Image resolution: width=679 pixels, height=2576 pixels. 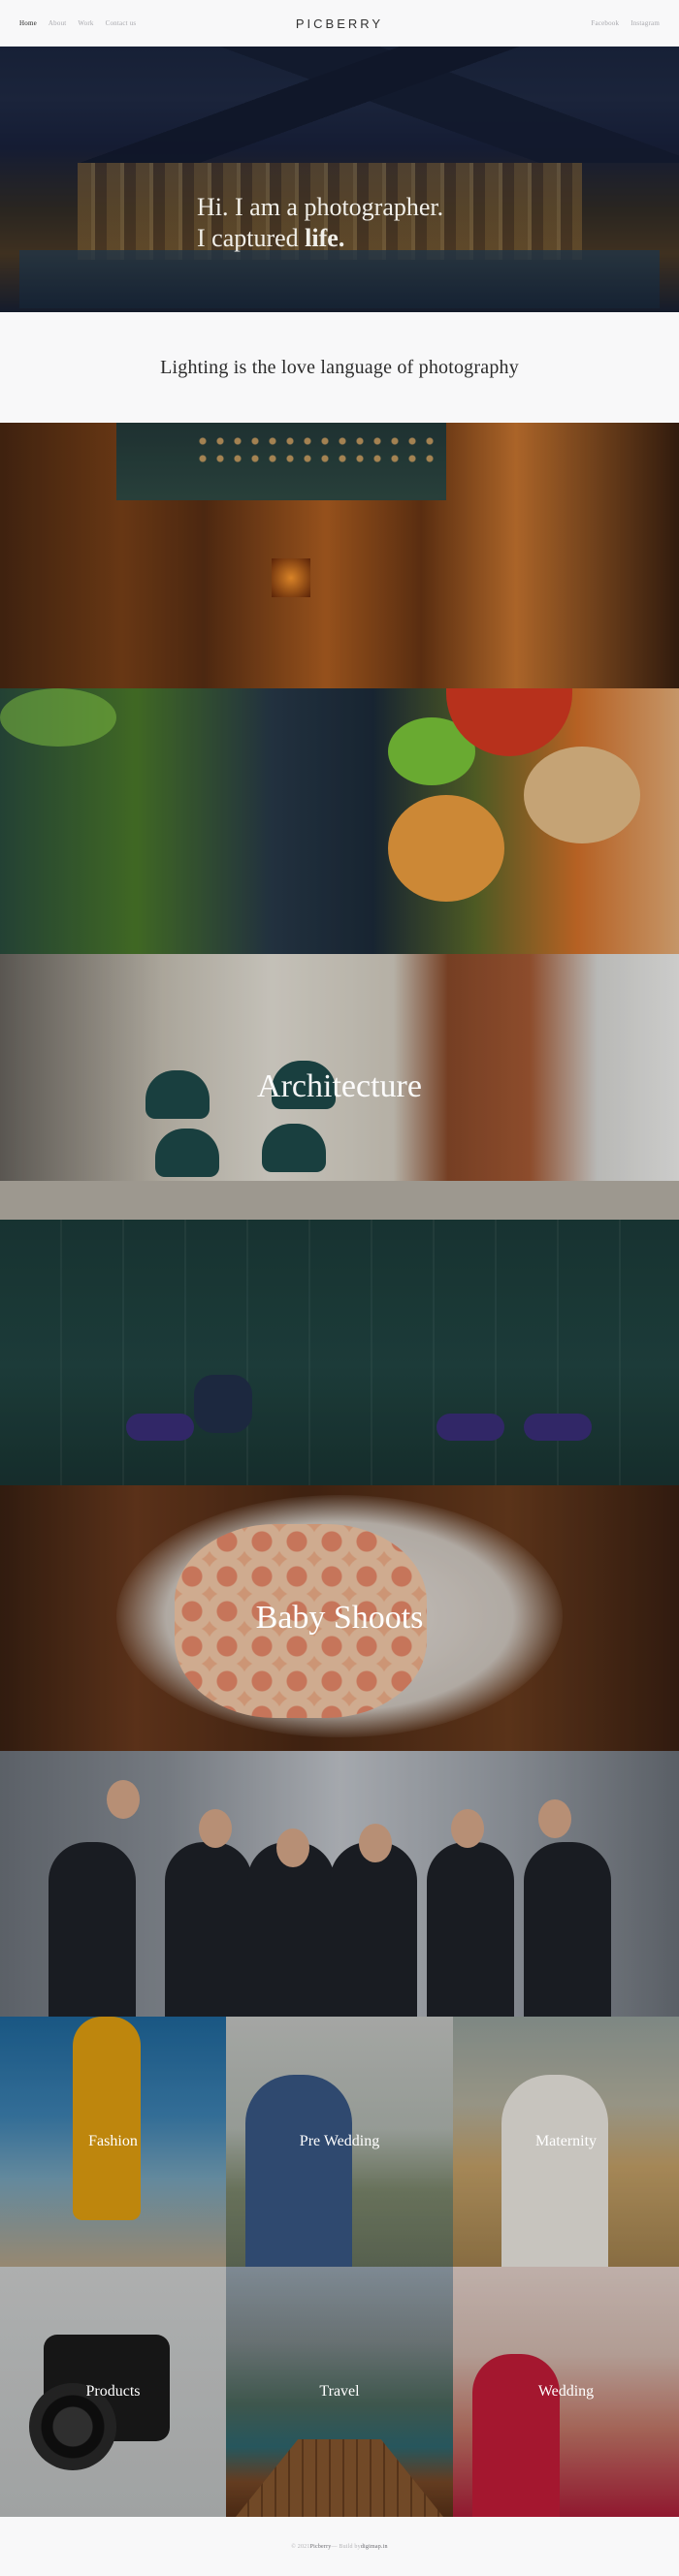 What do you see at coordinates (251, 238) in the screenshot?
I see `hero-line-2-prefix: I captured` at bounding box center [251, 238].